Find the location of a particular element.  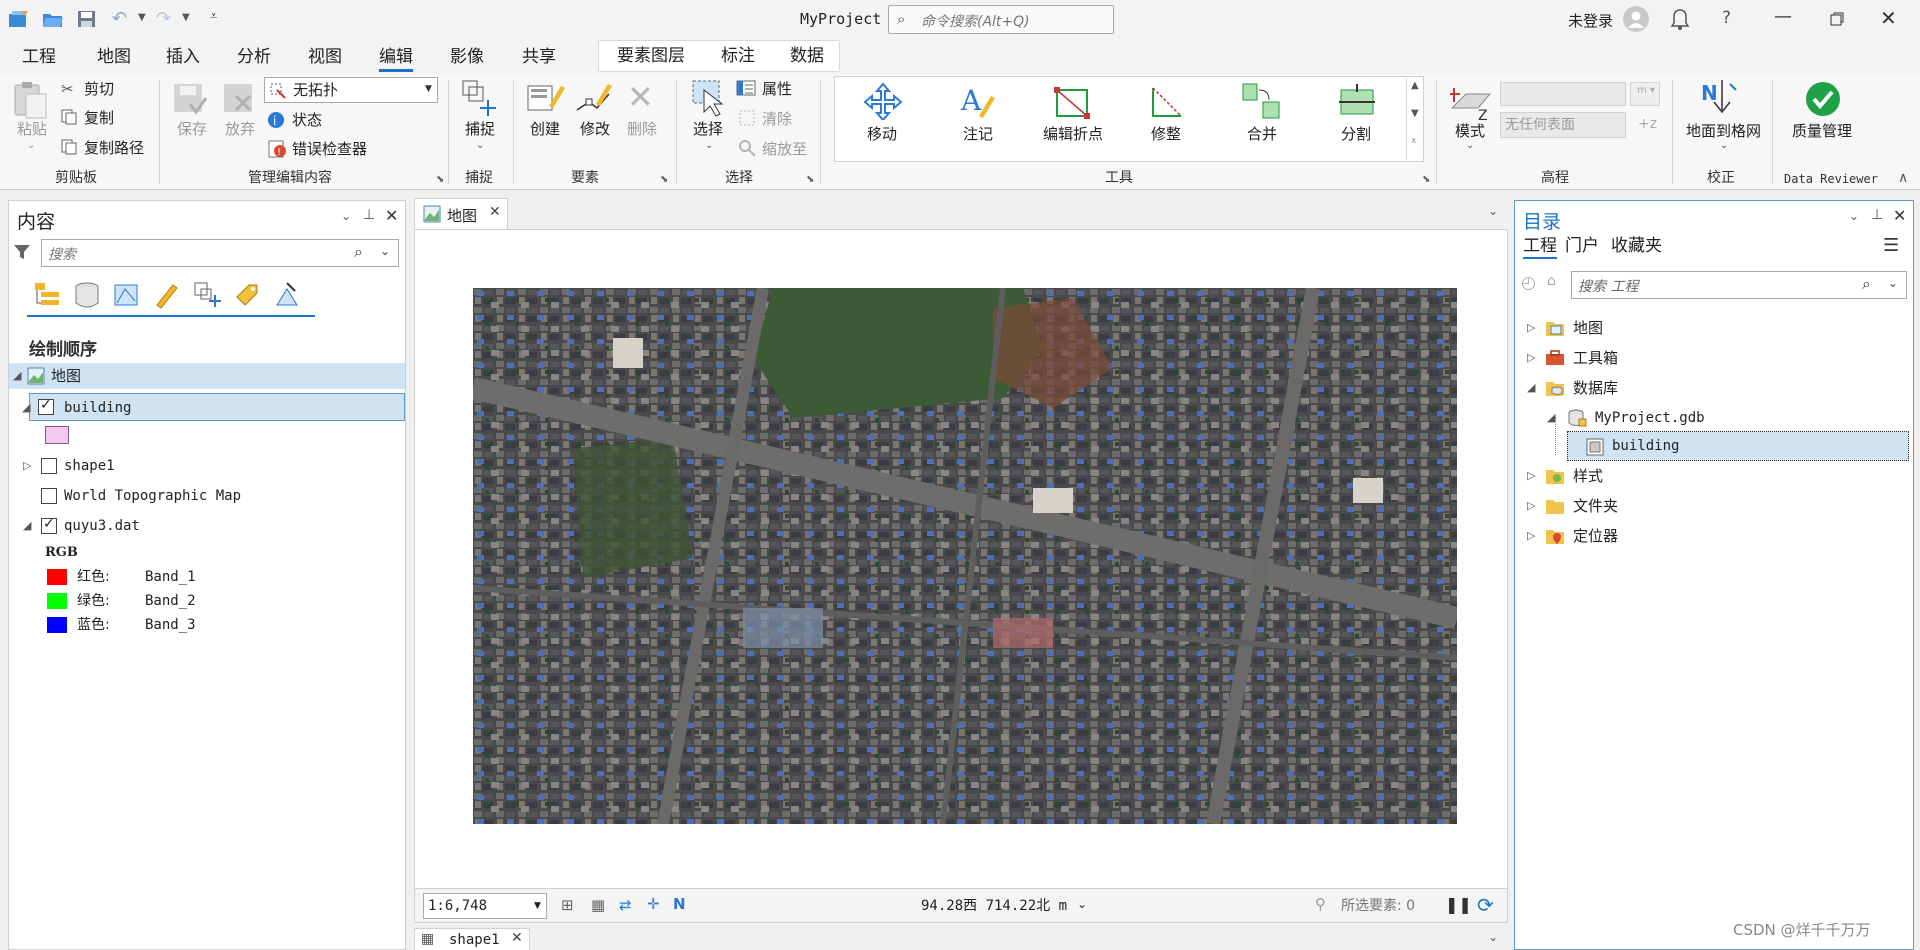

reshape-tool-icon is located at coordinates (1167, 101).